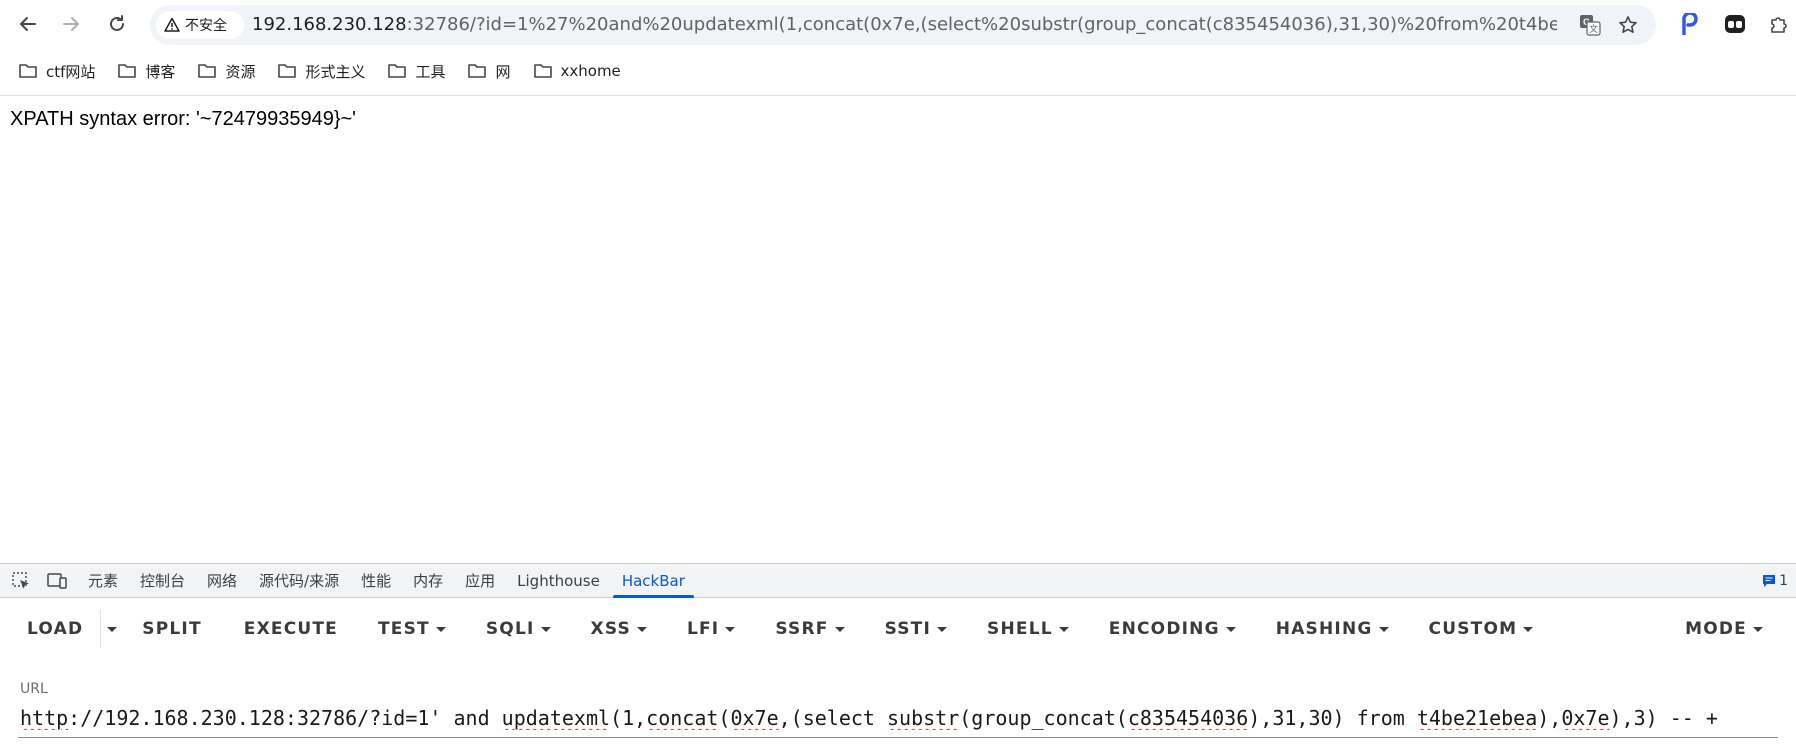 The image size is (1796, 755). I want to click on hackbar-custom-label: CUSTOM, so click(1473, 629).